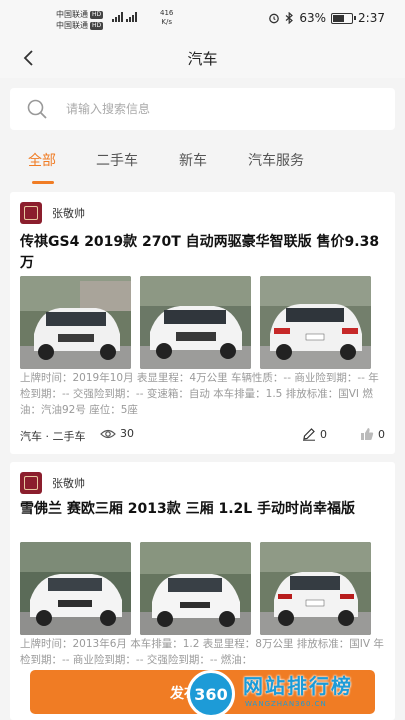 This screenshot has width=405, height=720. I want to click on search-icon, so click(37, 109).